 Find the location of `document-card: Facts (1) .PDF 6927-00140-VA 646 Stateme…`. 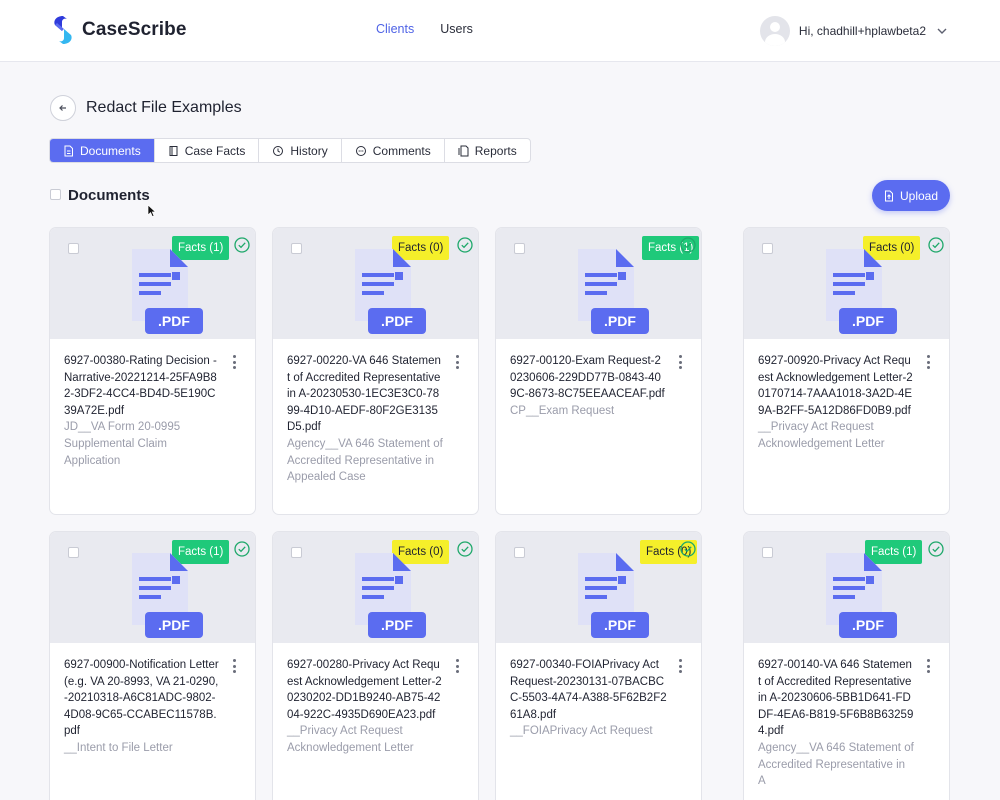

document-card: Facts (1) .PDF 6927-00140-VA 646 Stateme… is located at coordinates (846, 665).